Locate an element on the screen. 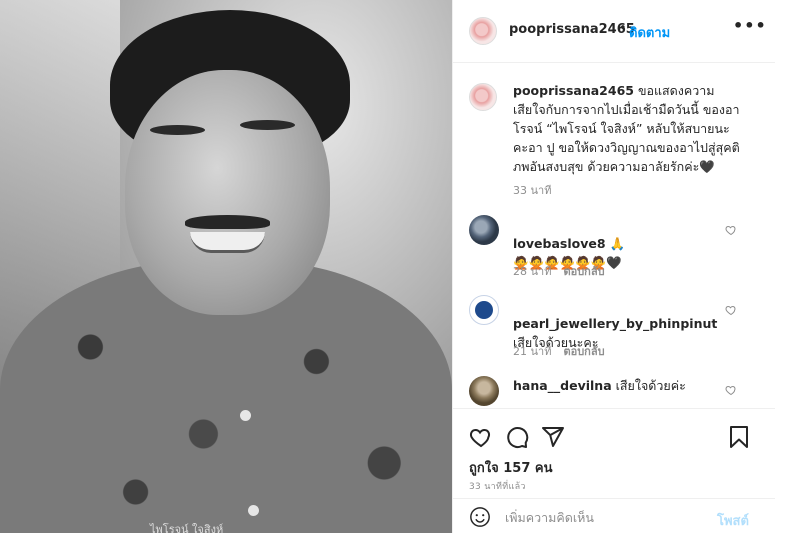 Image resolution: width=800 pixels, height=534 pixels. bookmark-icon is located at coordinates (739, 437).